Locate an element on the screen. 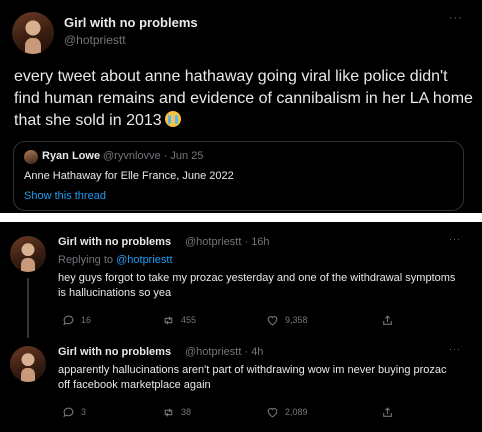  quote-meta: @ryvnlovve · Jun 25 is located at coordinates (153, 156).